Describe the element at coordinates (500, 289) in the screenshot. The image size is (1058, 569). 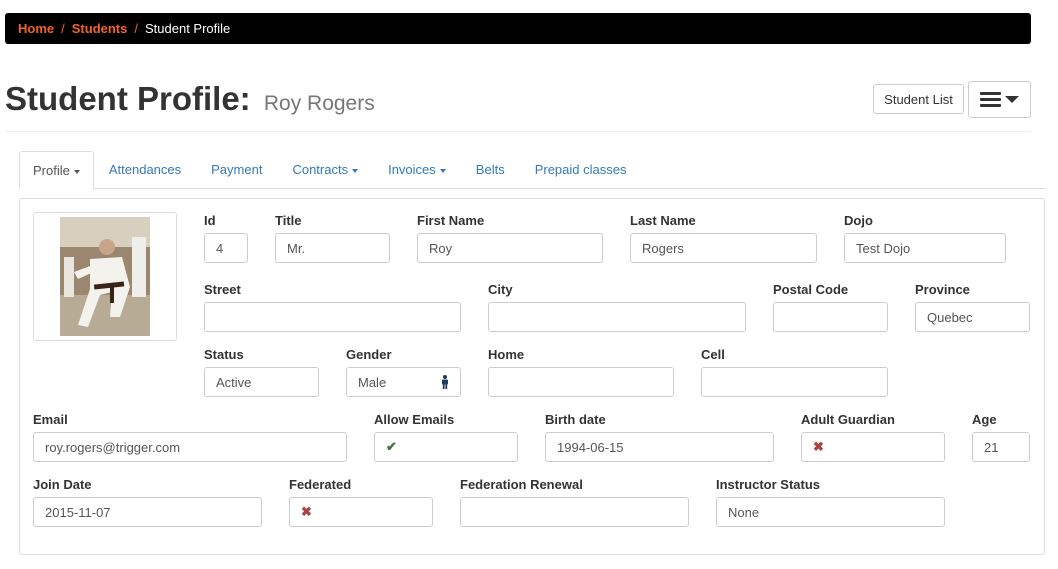
I see `city-label: City` at that location.